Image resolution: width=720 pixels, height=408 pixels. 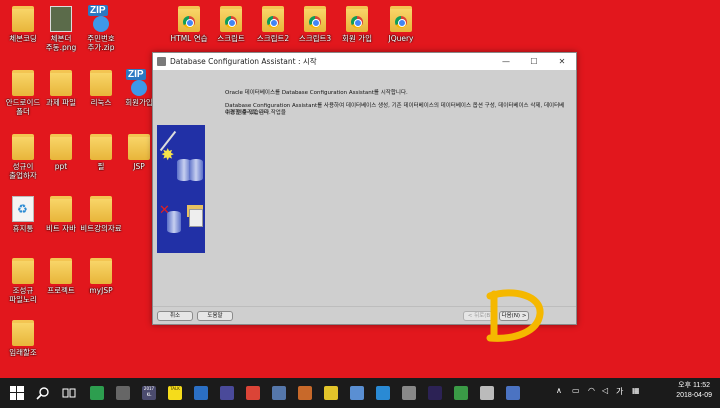 I want to click on desktop-icon: HTML 연습, so click(x=189, y=30).